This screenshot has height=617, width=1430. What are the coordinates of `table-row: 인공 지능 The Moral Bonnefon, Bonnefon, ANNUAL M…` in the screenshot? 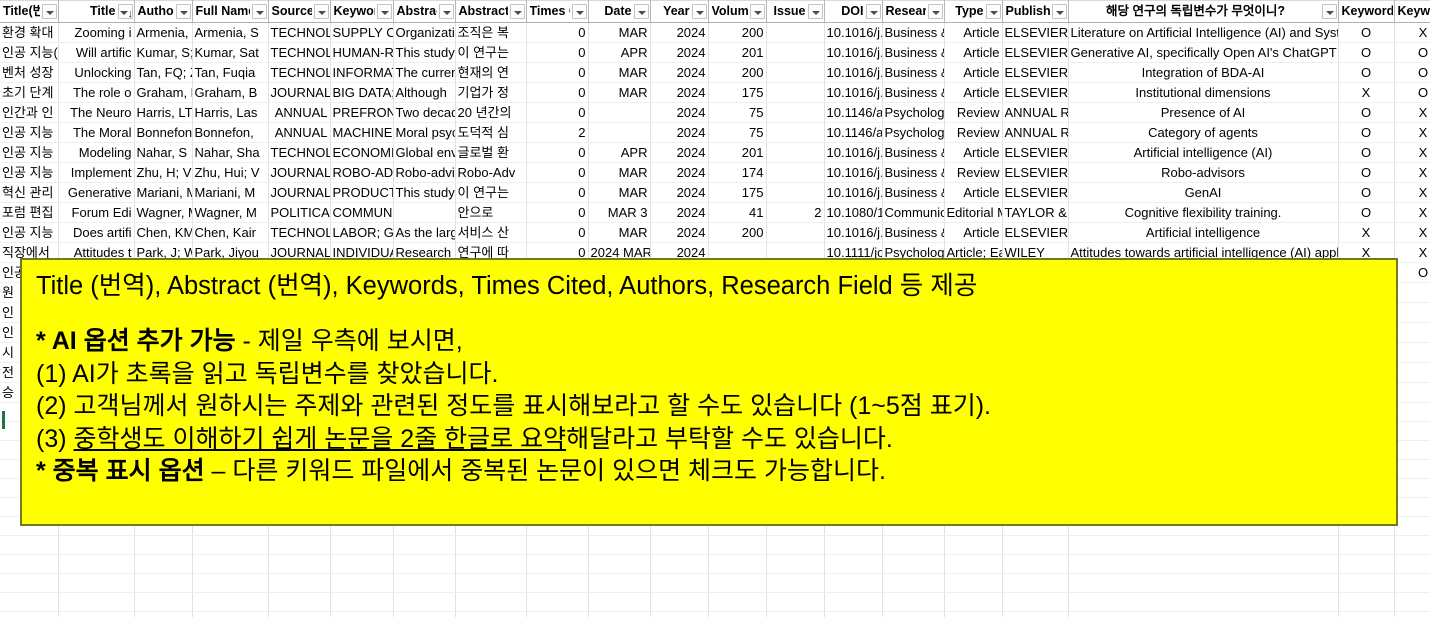 It's located at (715, 132).